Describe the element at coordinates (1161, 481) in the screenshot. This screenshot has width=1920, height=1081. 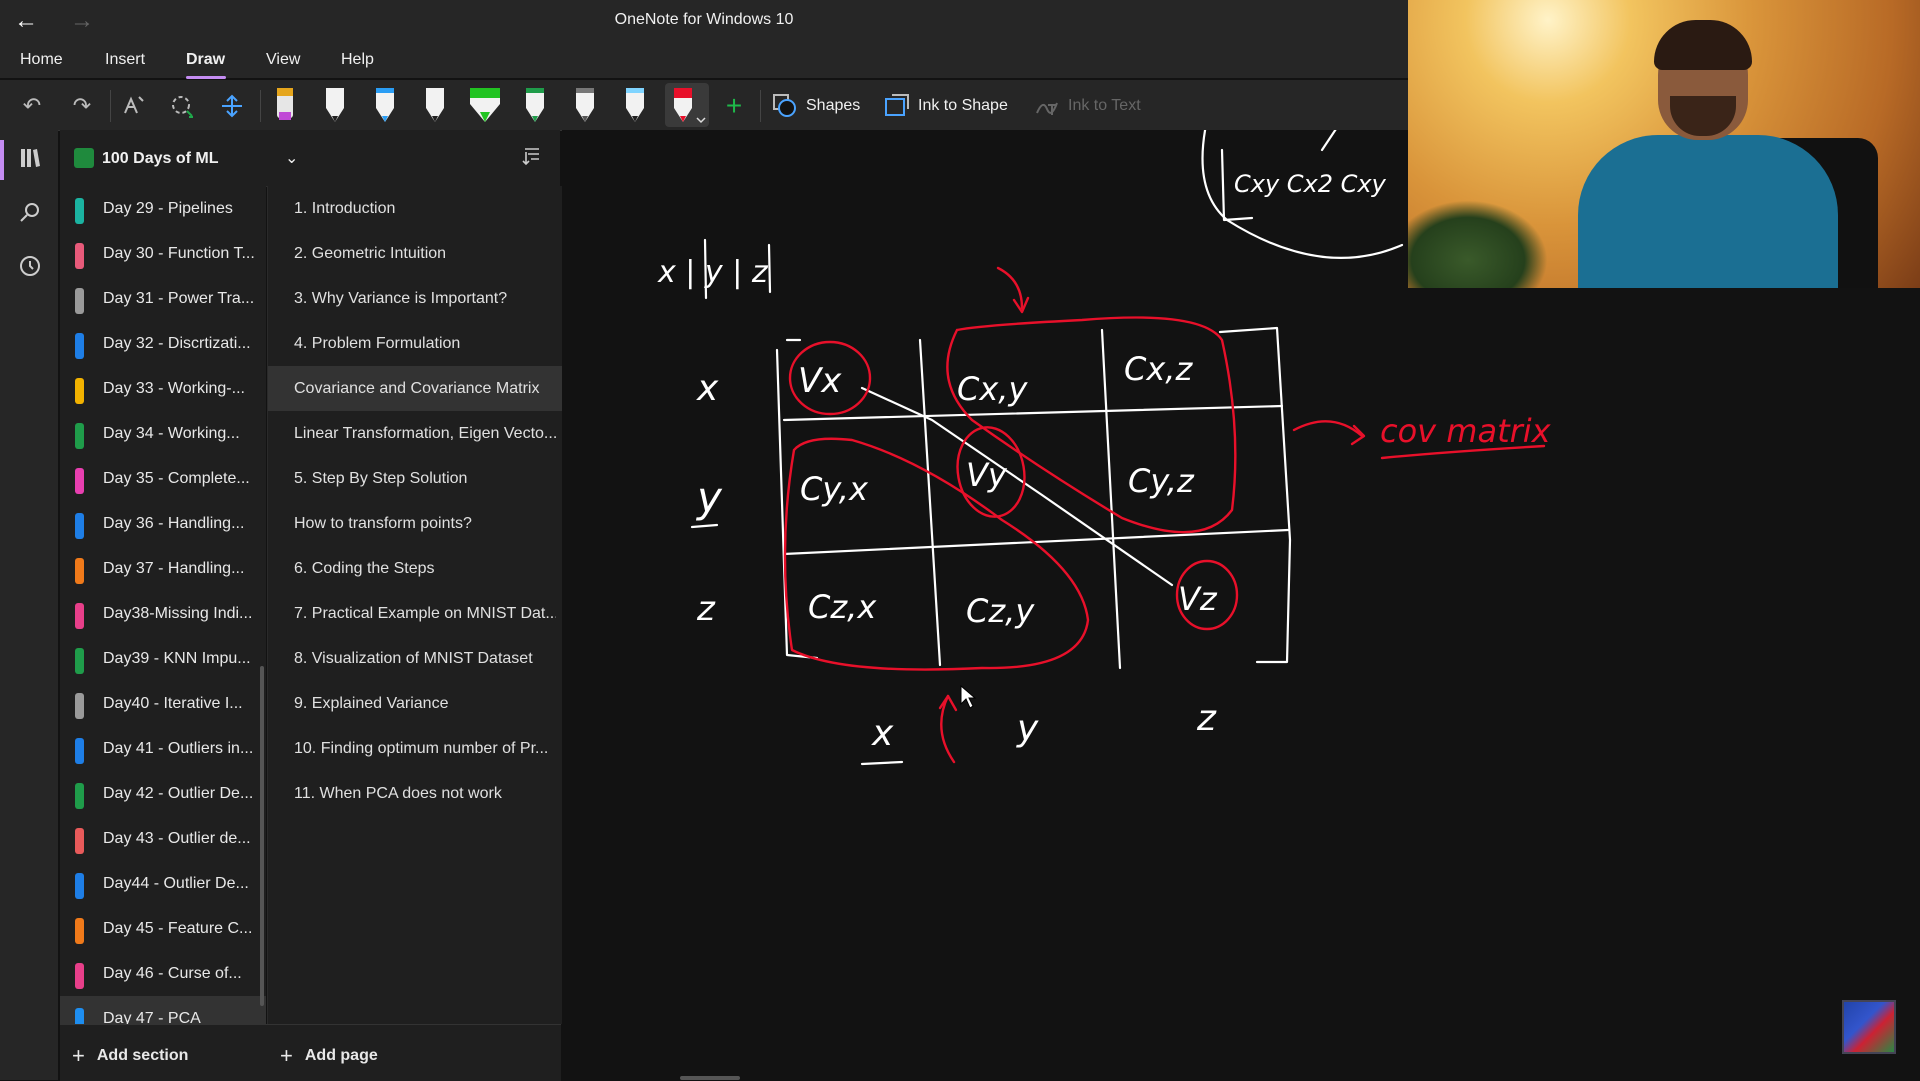
I see `ink-cell-r2c3: Cy,z` at that location.